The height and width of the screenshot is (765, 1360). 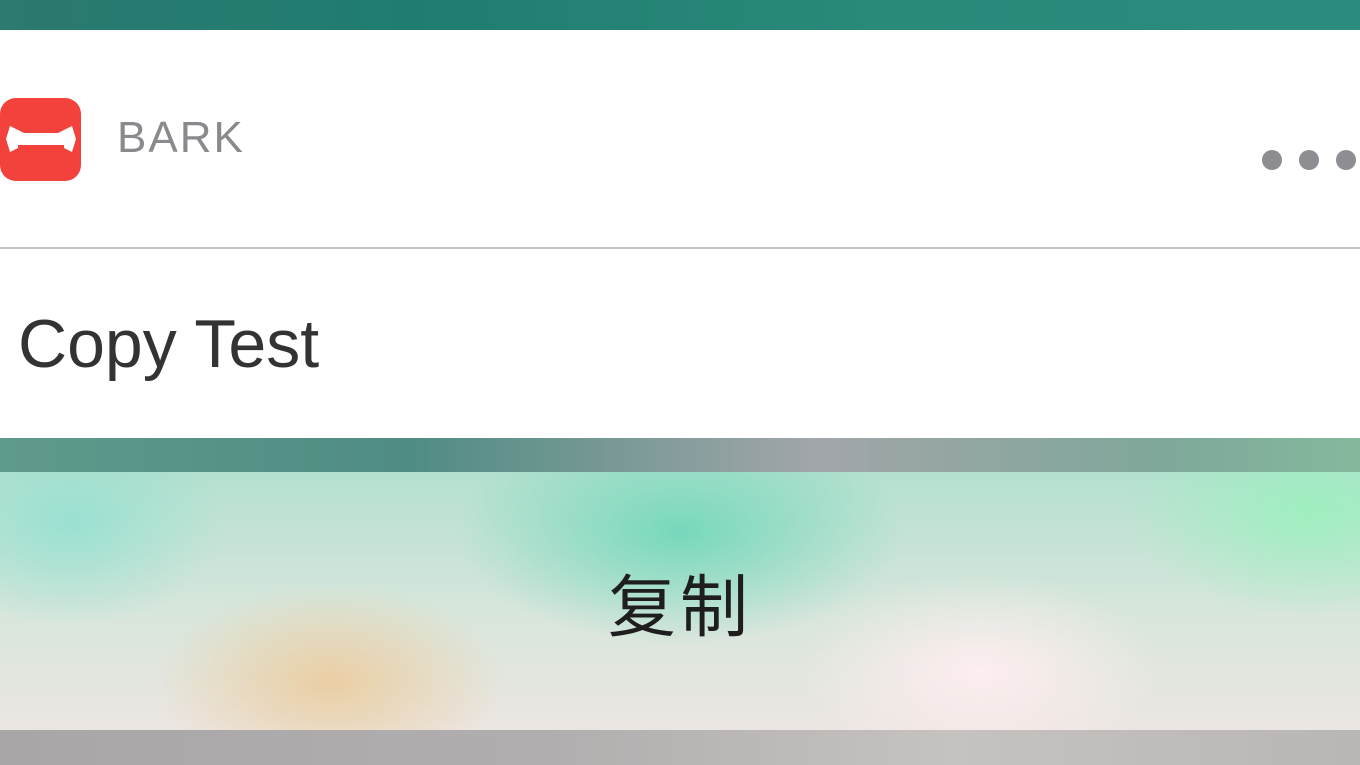 I want to click on app-name: BARK, so click(x=181, y=137).